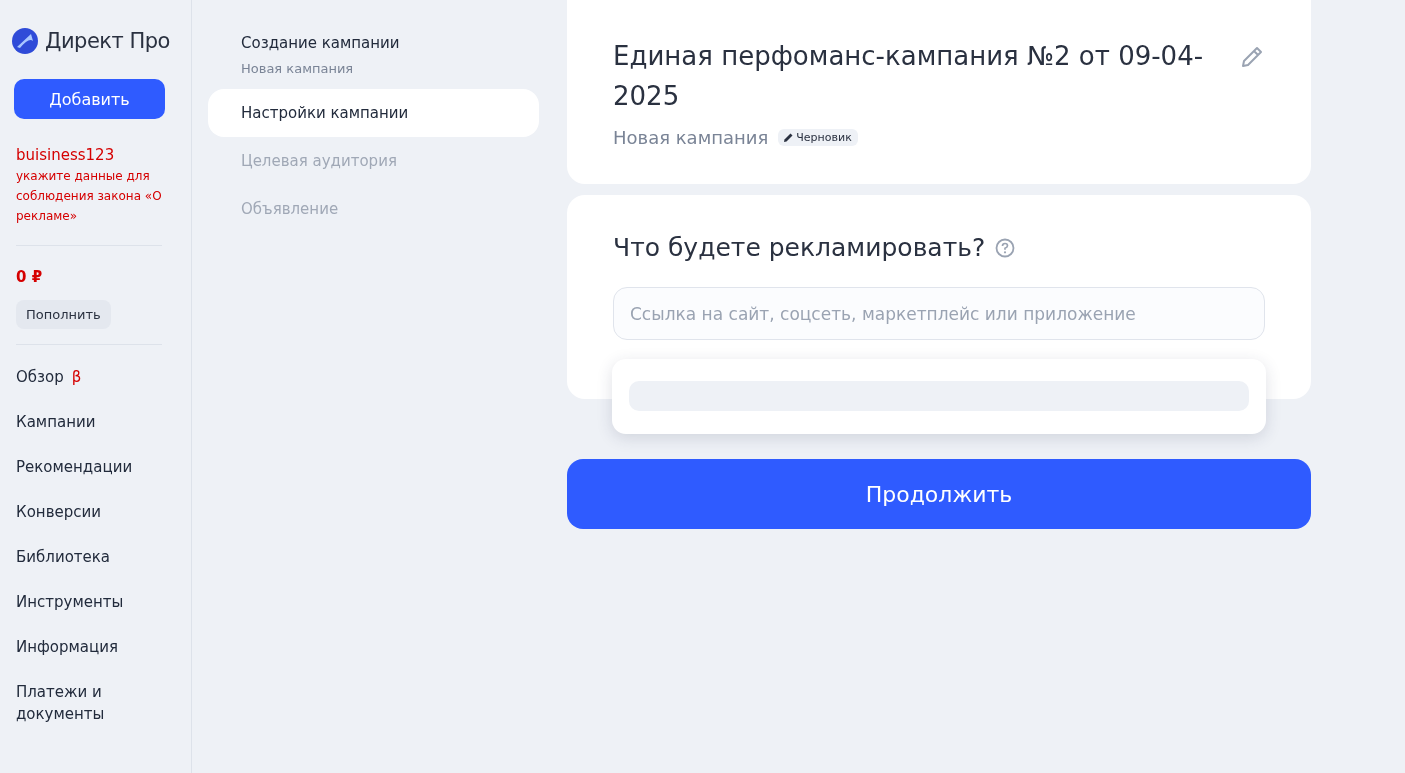  Describe the element at coordinates (107, 41) in the screenshot. I see `logo-text: Директ Про` at that location.